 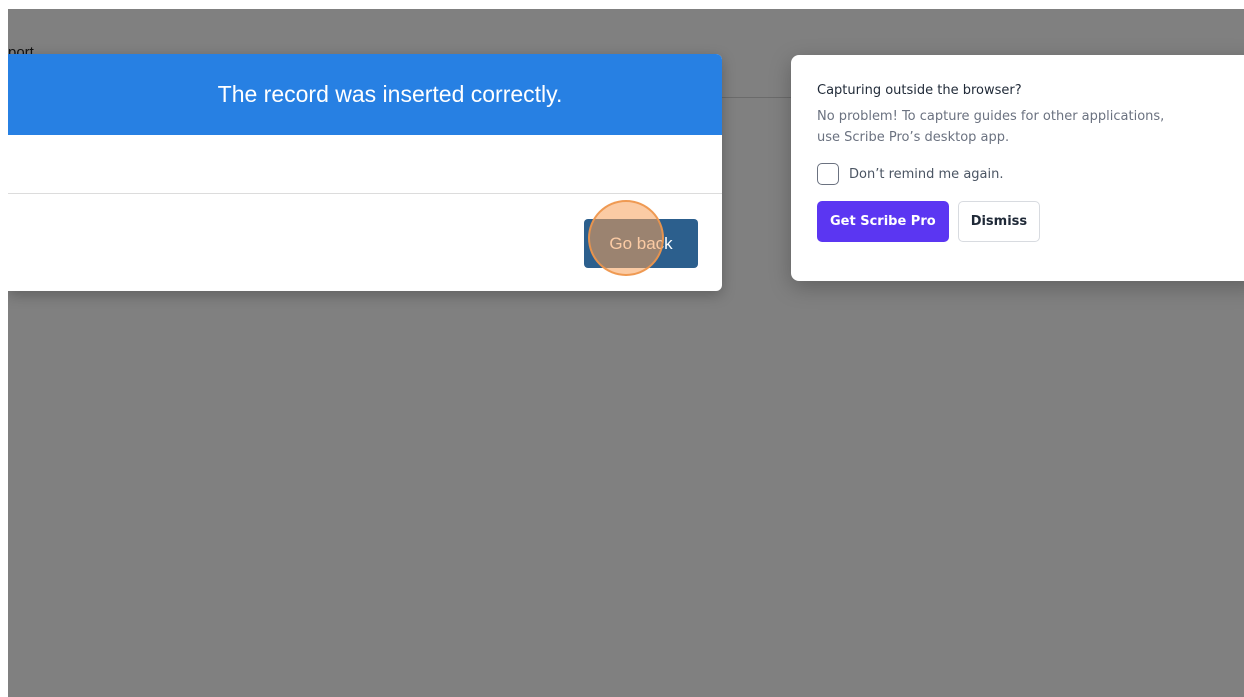 I want to click on go-back-button: Go back, so click(x=641, y=243).